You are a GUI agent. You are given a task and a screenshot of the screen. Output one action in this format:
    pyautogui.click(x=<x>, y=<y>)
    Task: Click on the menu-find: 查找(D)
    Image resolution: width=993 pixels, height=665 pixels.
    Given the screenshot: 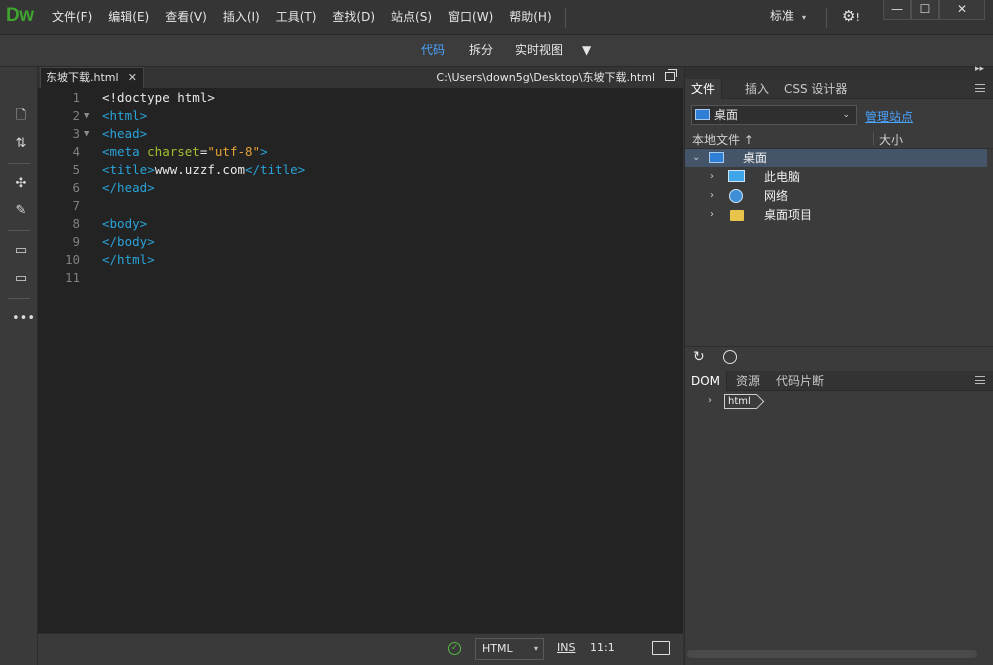 What is the action you would take?
    pyautogui.click(x=353, y=17)
    